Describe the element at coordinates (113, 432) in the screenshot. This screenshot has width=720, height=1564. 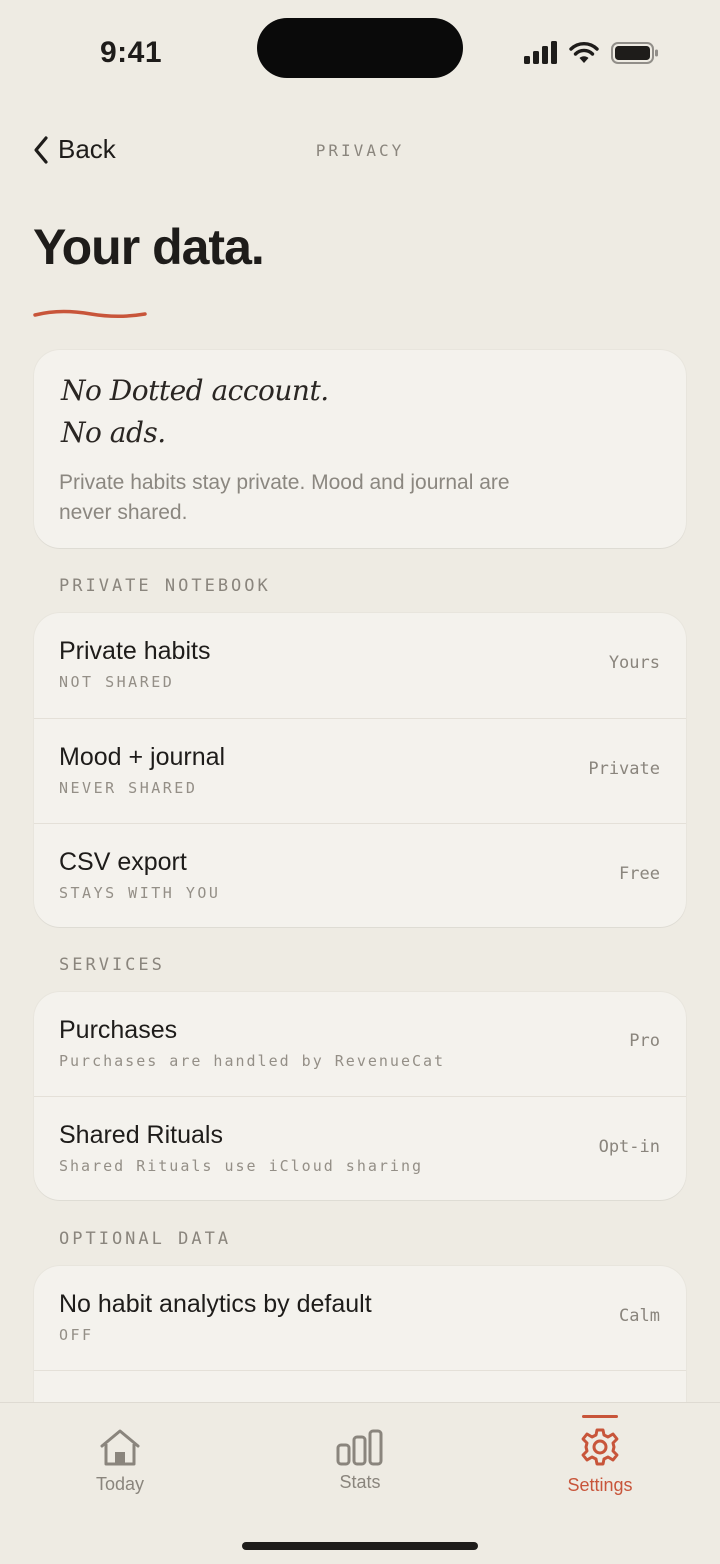
I see `intro-line-ads: No ads.` at that location.